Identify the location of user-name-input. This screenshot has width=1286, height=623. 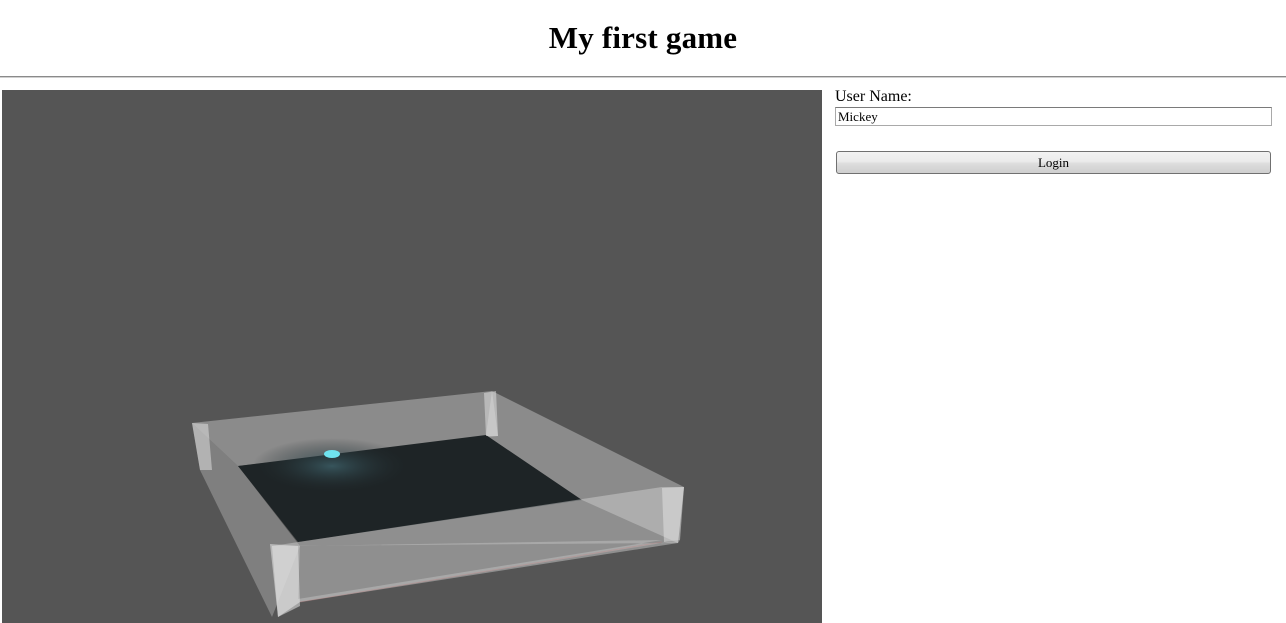
(1053, 116).